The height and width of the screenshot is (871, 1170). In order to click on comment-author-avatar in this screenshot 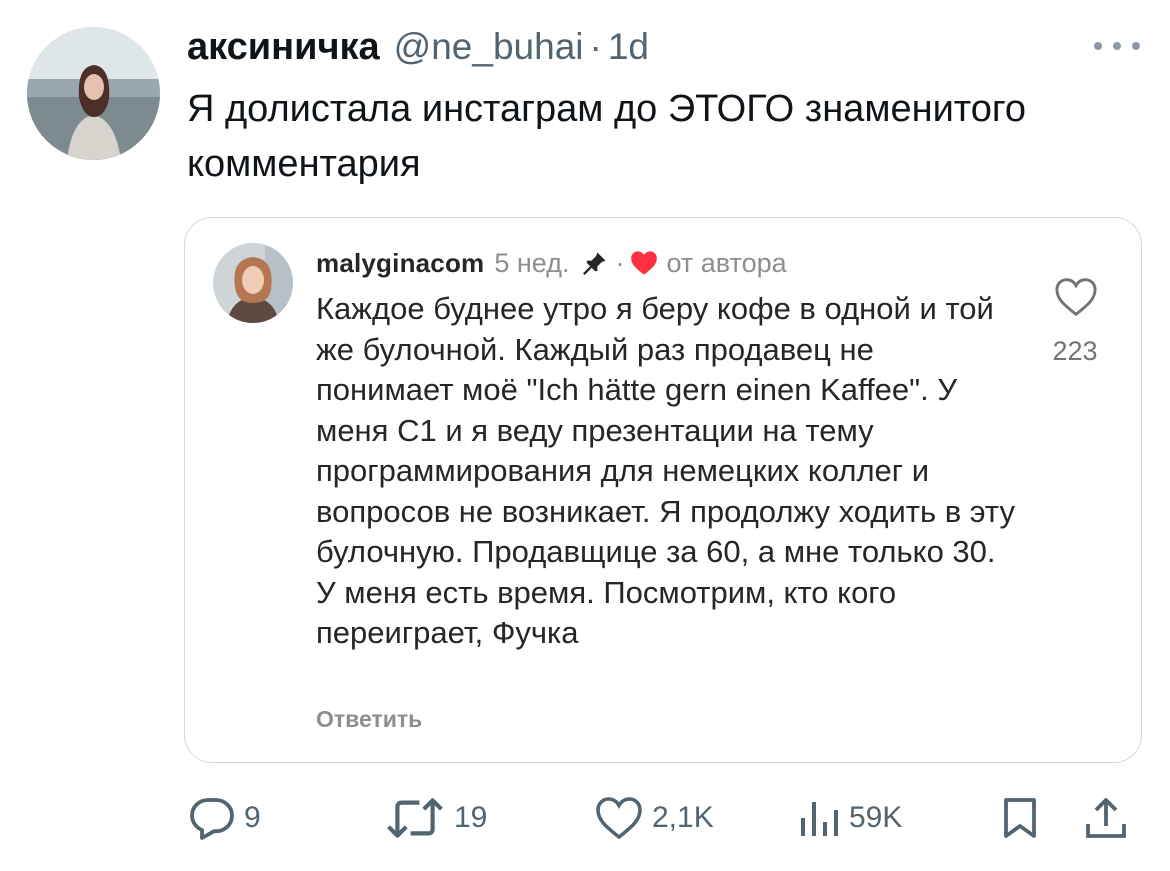, I will do `click(253, 283)`.